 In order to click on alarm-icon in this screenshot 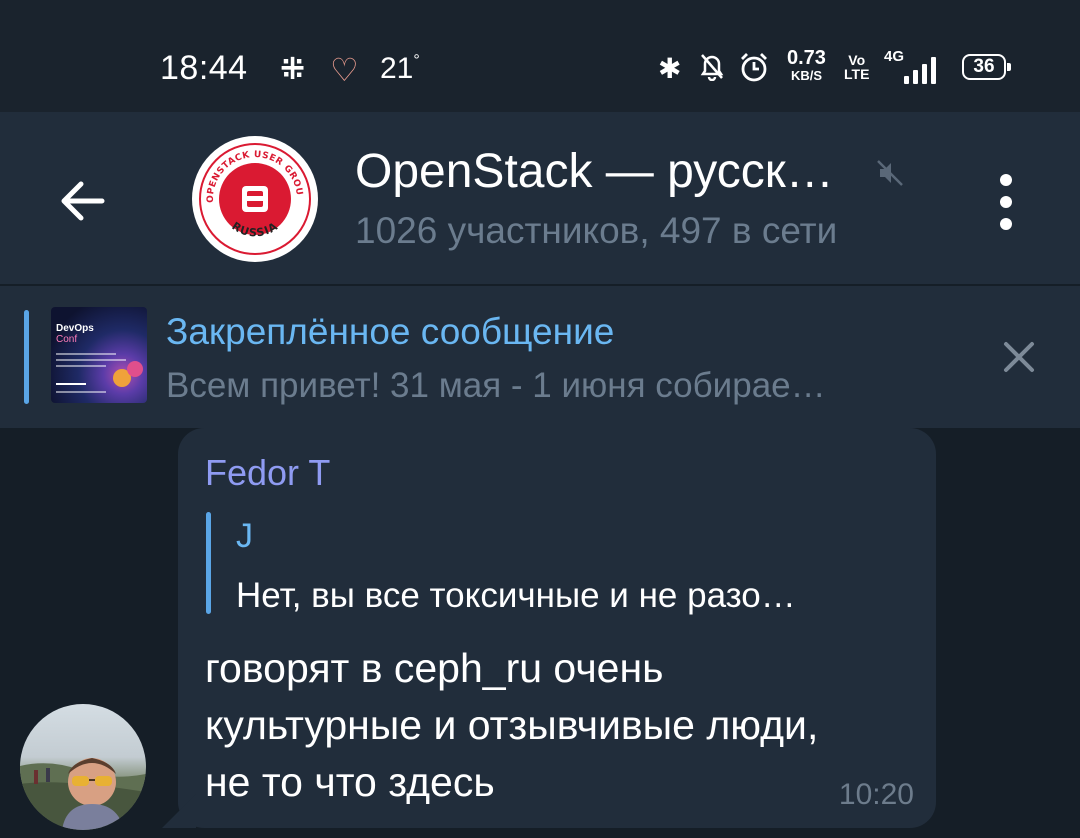, I will do `click(754, 71)`.